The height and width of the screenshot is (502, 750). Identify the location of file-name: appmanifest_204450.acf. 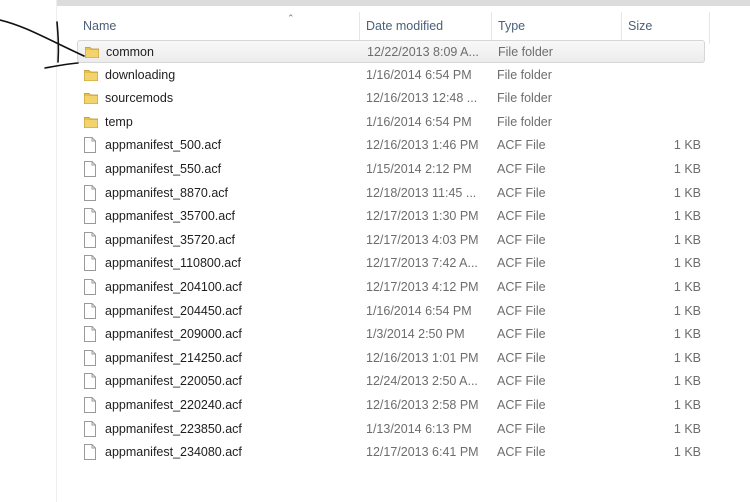
(173, 311).